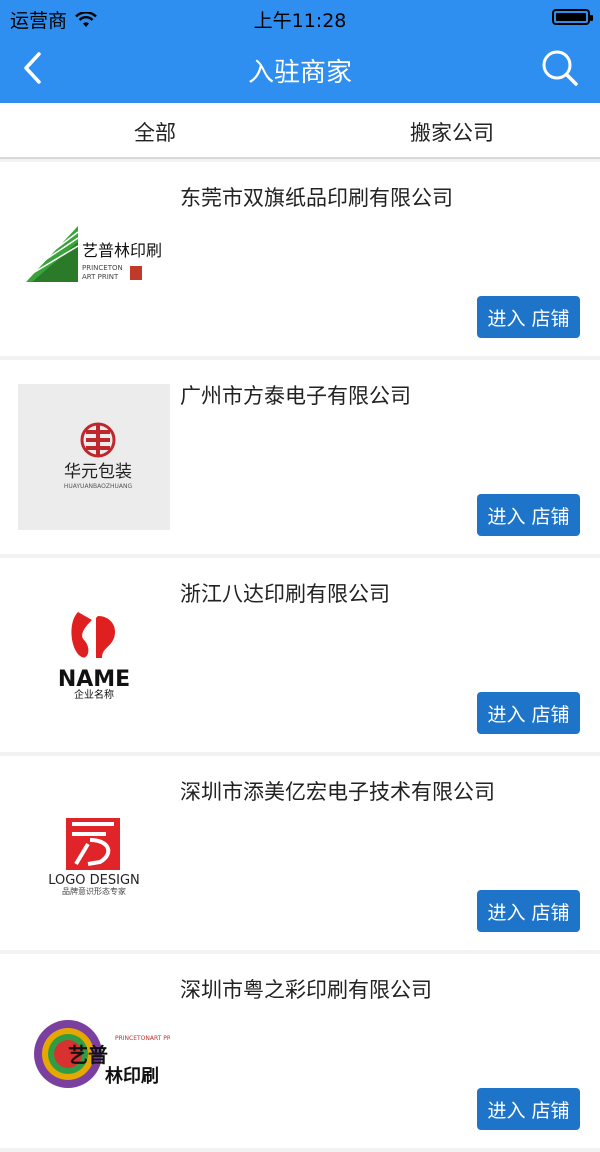  I want to click on svg-text: 艺普林印刷, so click(122, 250).